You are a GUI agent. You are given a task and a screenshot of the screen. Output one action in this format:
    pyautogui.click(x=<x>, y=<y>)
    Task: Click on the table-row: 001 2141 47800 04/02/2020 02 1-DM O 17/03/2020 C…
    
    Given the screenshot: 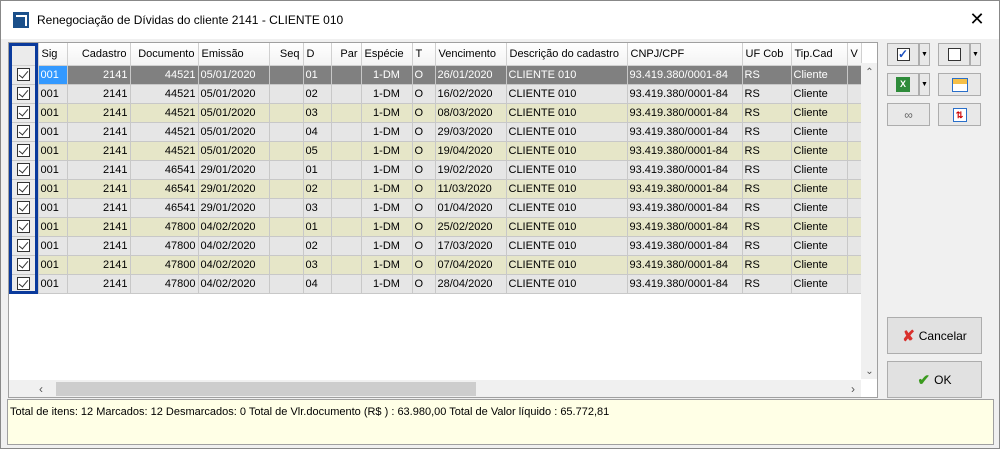 What is the action you would take?
    pyautogui.click(x=435, y=246)
    